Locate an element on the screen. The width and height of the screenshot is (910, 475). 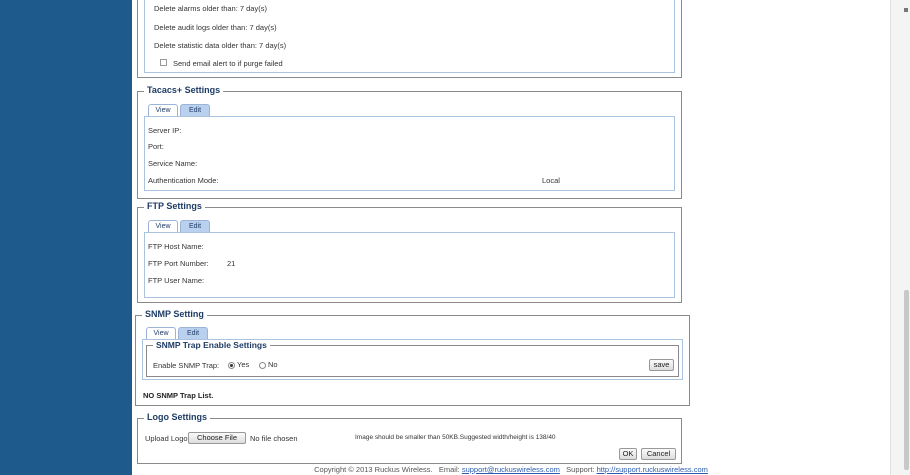
scroll-up-arrow-icon is located at coordinates (906, 10).